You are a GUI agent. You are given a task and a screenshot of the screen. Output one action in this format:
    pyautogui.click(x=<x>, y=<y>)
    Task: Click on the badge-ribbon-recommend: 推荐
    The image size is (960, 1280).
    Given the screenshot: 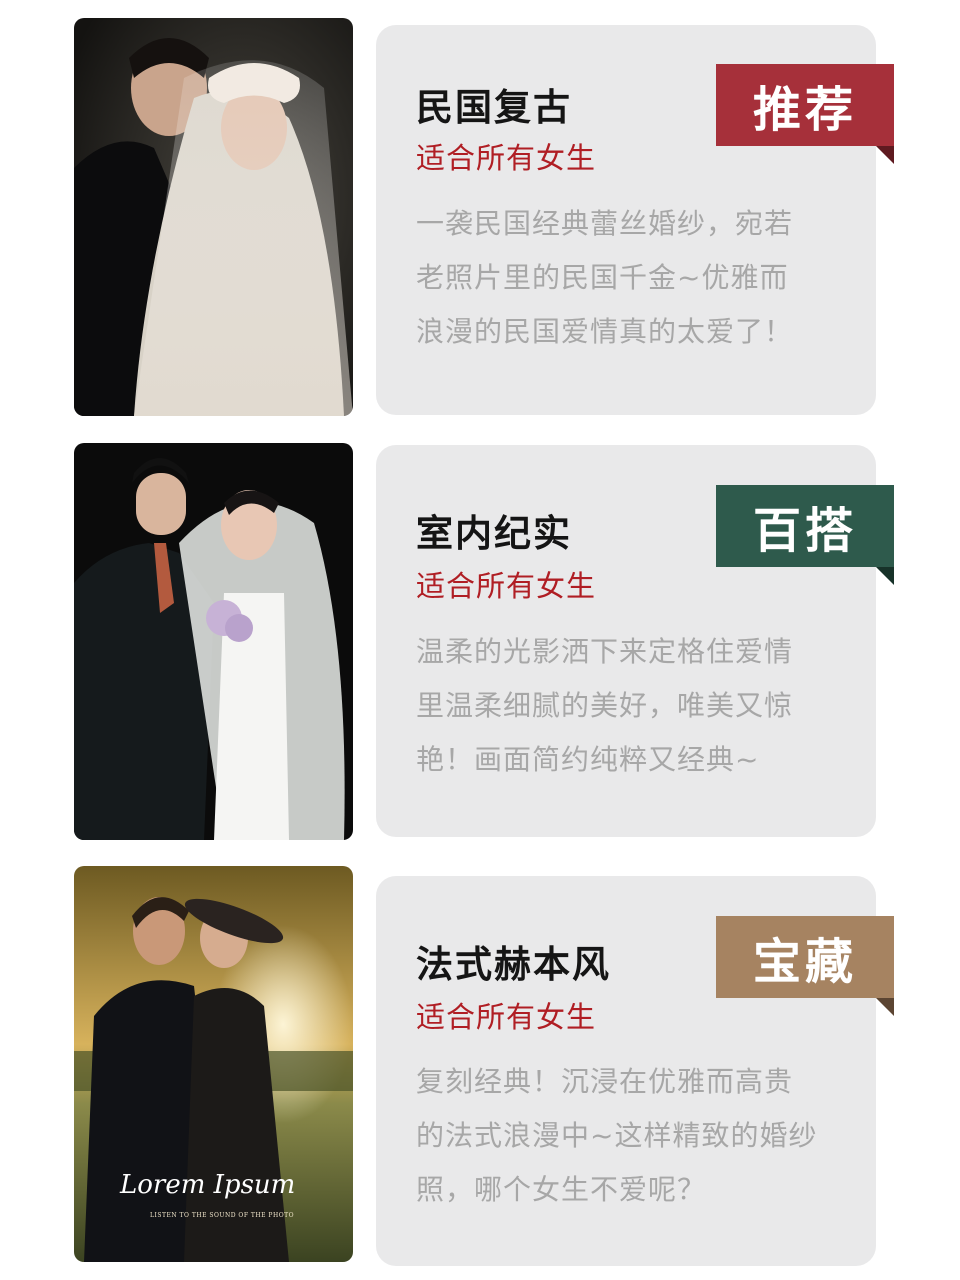 What is the action you would take?
    pyautogui.click(x=805, y=114)
    